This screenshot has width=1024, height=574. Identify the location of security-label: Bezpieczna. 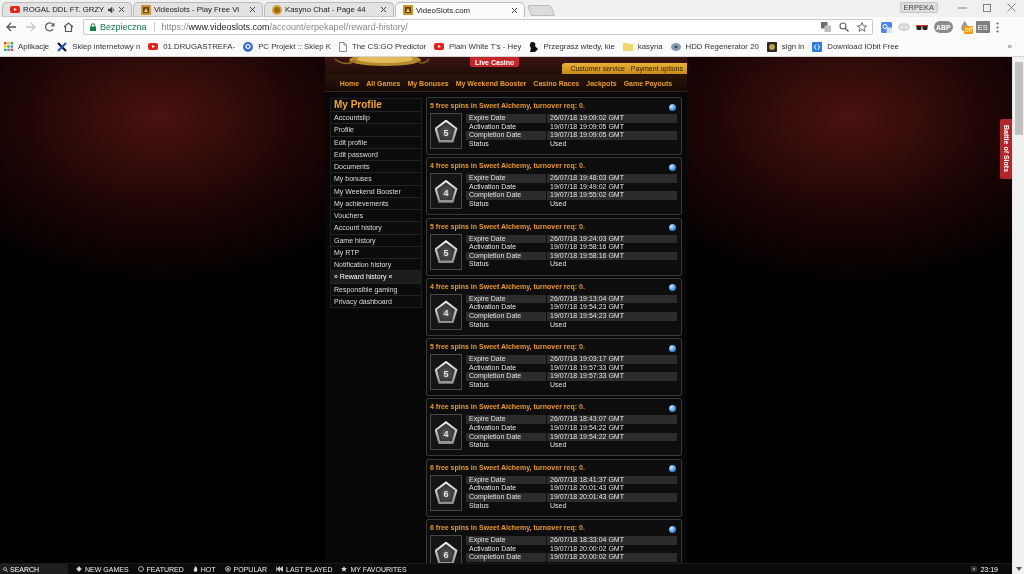
(123, 27).